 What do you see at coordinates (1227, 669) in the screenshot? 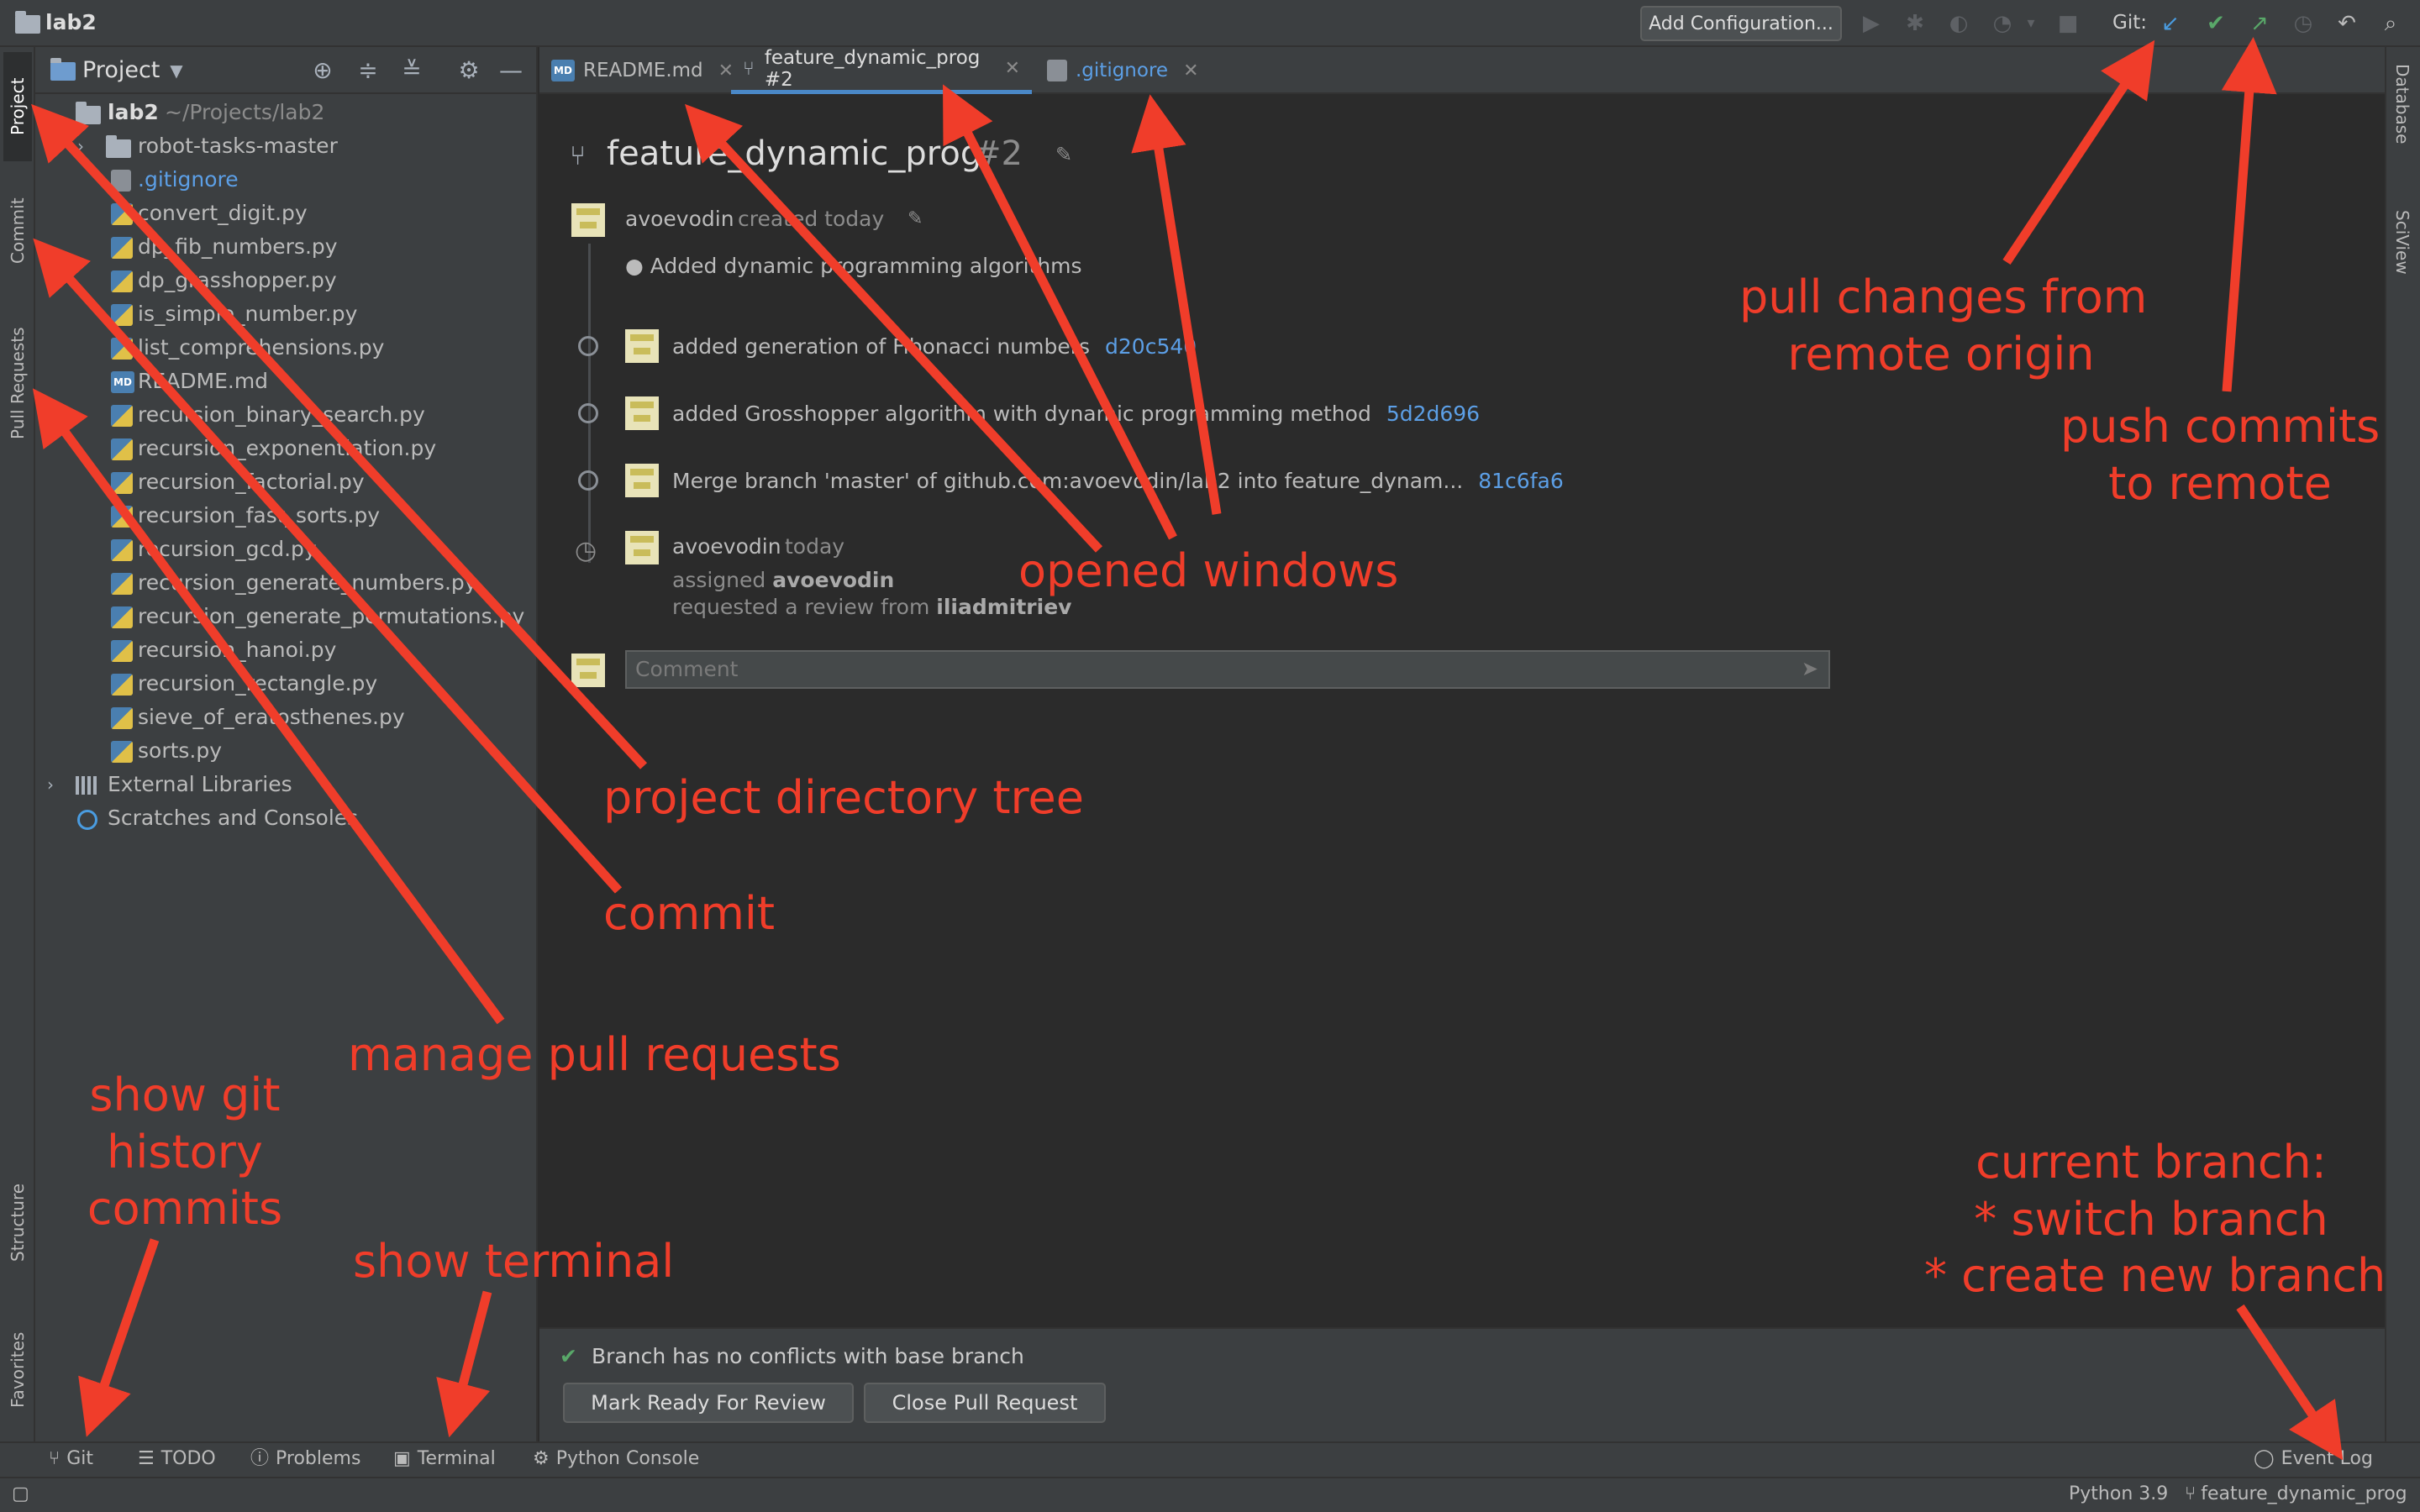
I see `comment-input: Comment ➤` at bounding box center [1227, 669].